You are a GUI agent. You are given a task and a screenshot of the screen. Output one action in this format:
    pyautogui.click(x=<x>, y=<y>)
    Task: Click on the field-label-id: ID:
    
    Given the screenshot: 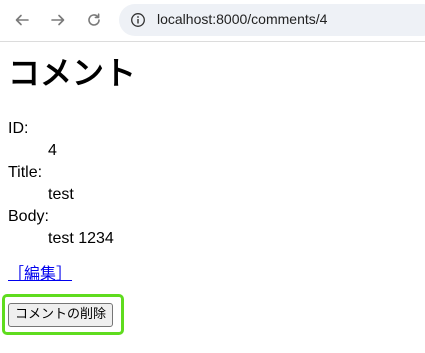 What is the action you would take?
    pyautogui.click(x=18, y=128)
    